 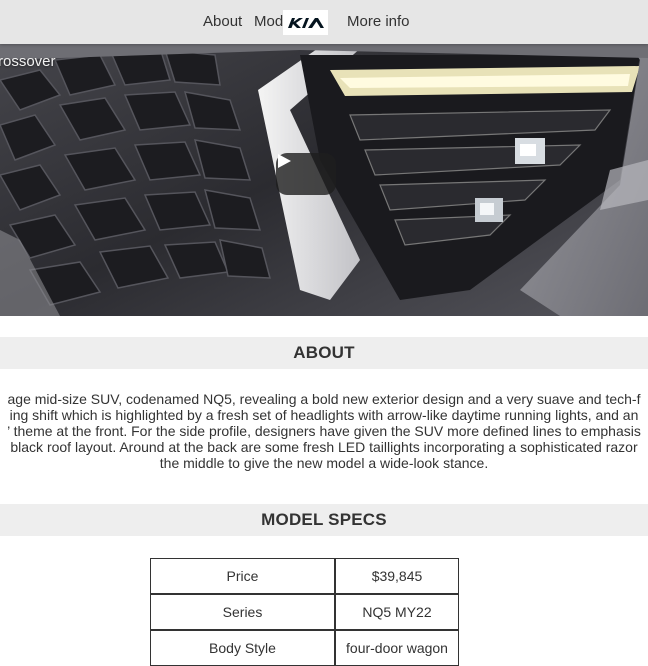 What do you see at coordinates (324, 520) in the screenshot?
I see `model-specs-heading: MODEL SPECS` at bounding box center [324, 520].